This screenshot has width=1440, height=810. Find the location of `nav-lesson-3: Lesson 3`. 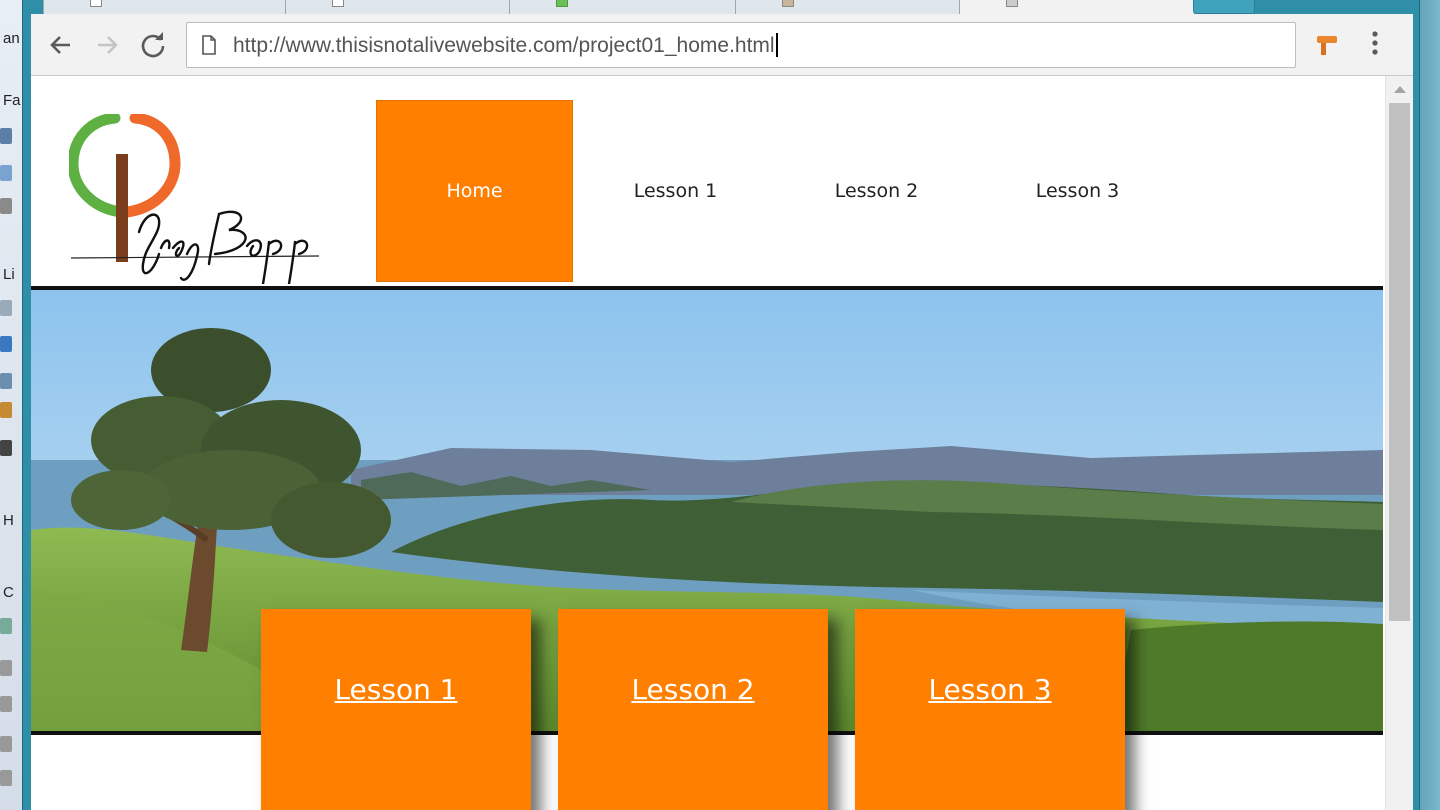

nav-lesson-3: Lesson 3 is located at coordinates (1077, 191).